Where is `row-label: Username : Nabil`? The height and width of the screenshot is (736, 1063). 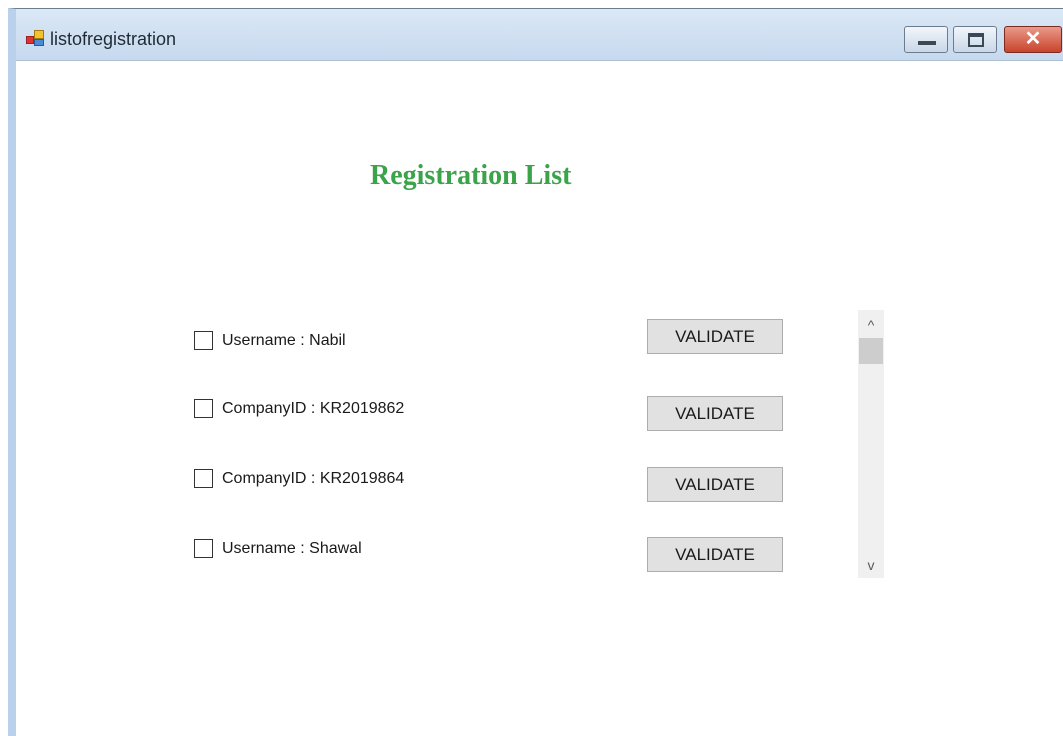
row-label: Username : Nabil is located at coordinates (284, 340).